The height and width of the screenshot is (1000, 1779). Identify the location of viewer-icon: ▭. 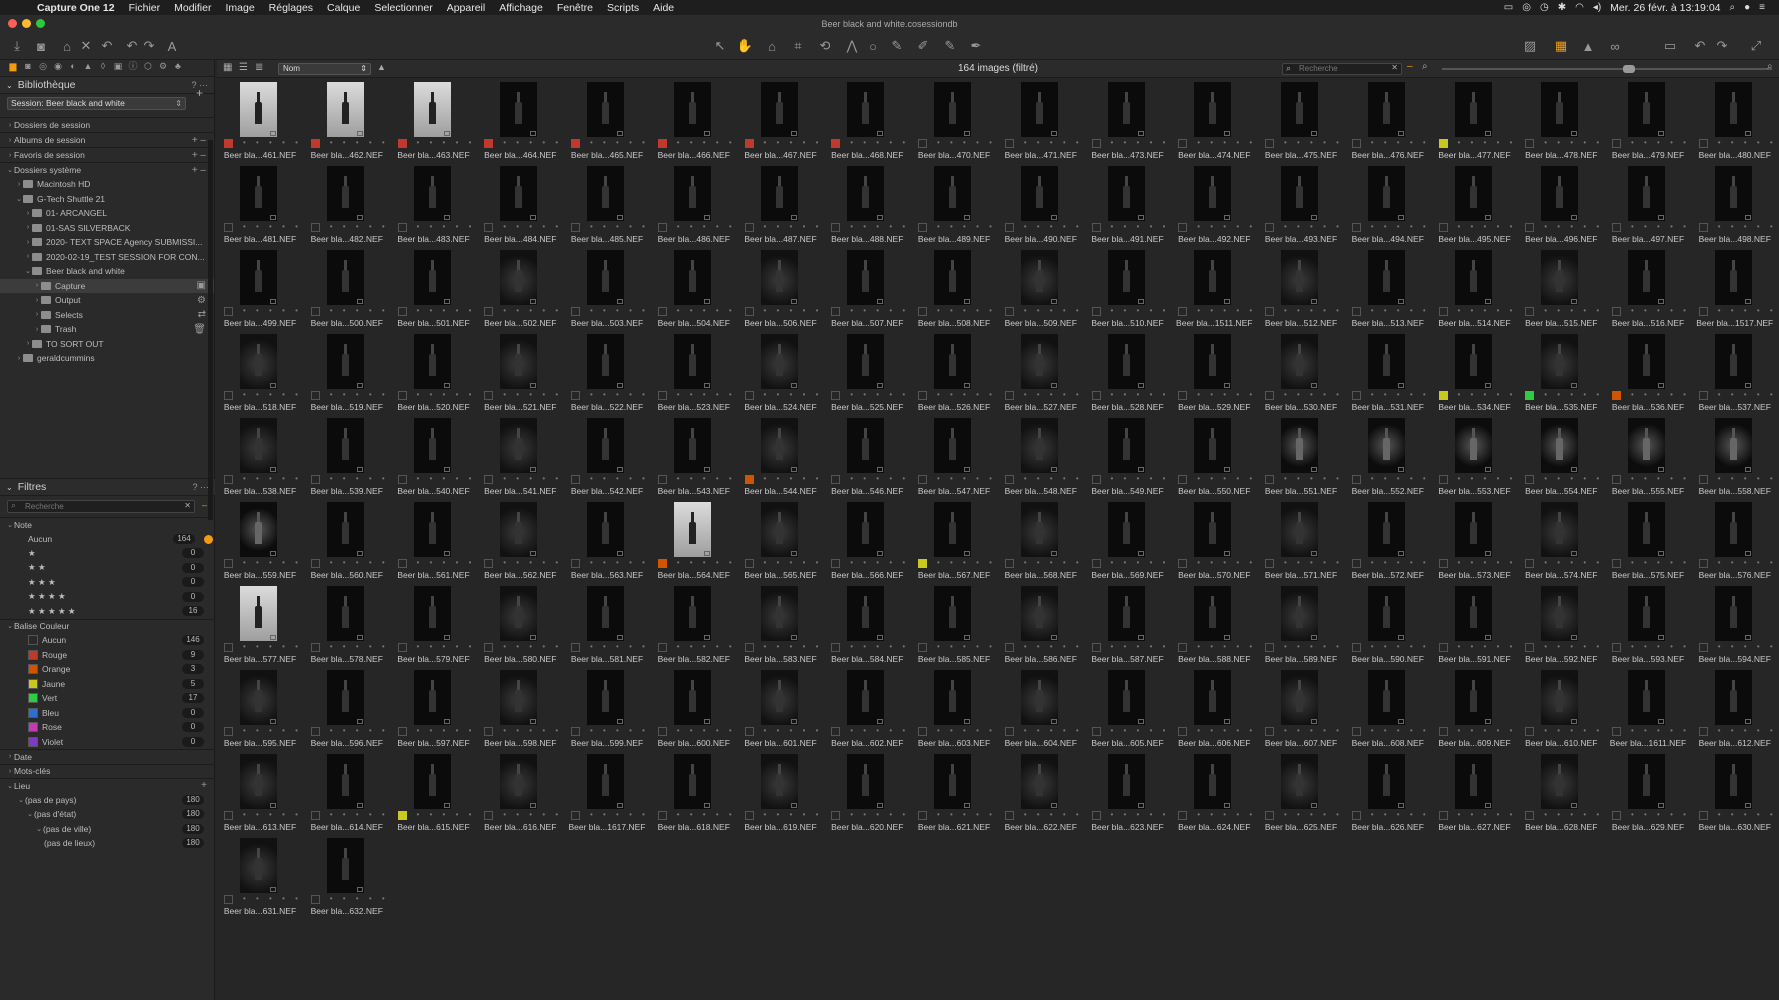
(1670, 46).